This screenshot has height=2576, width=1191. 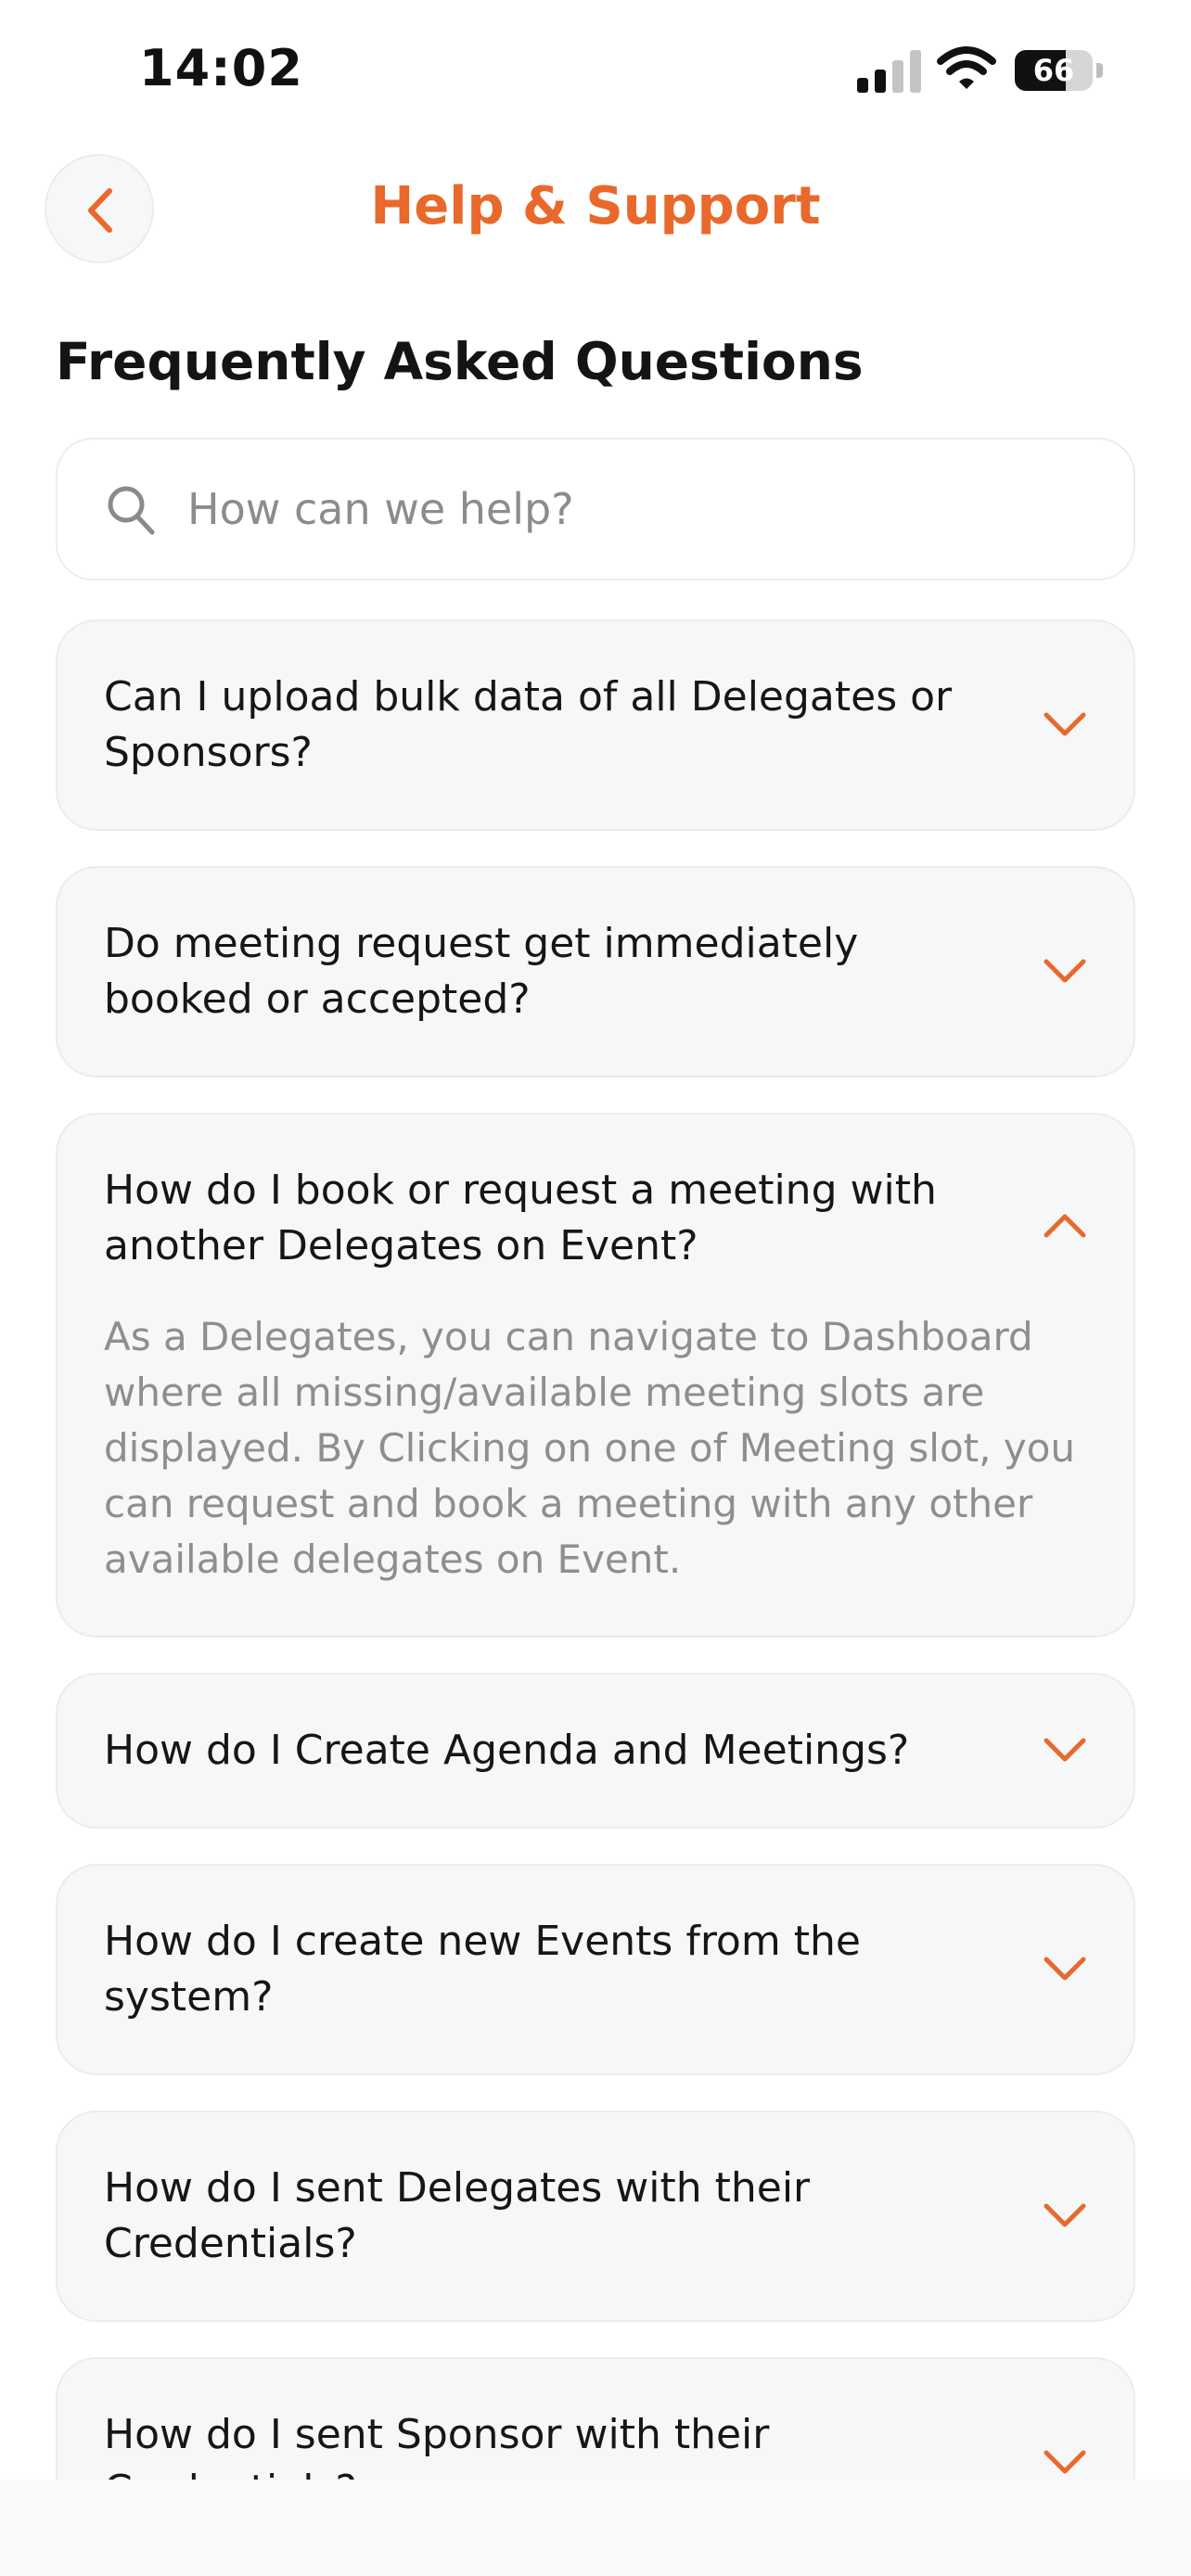 I want to click on search-box, so click(x=595, y=509).